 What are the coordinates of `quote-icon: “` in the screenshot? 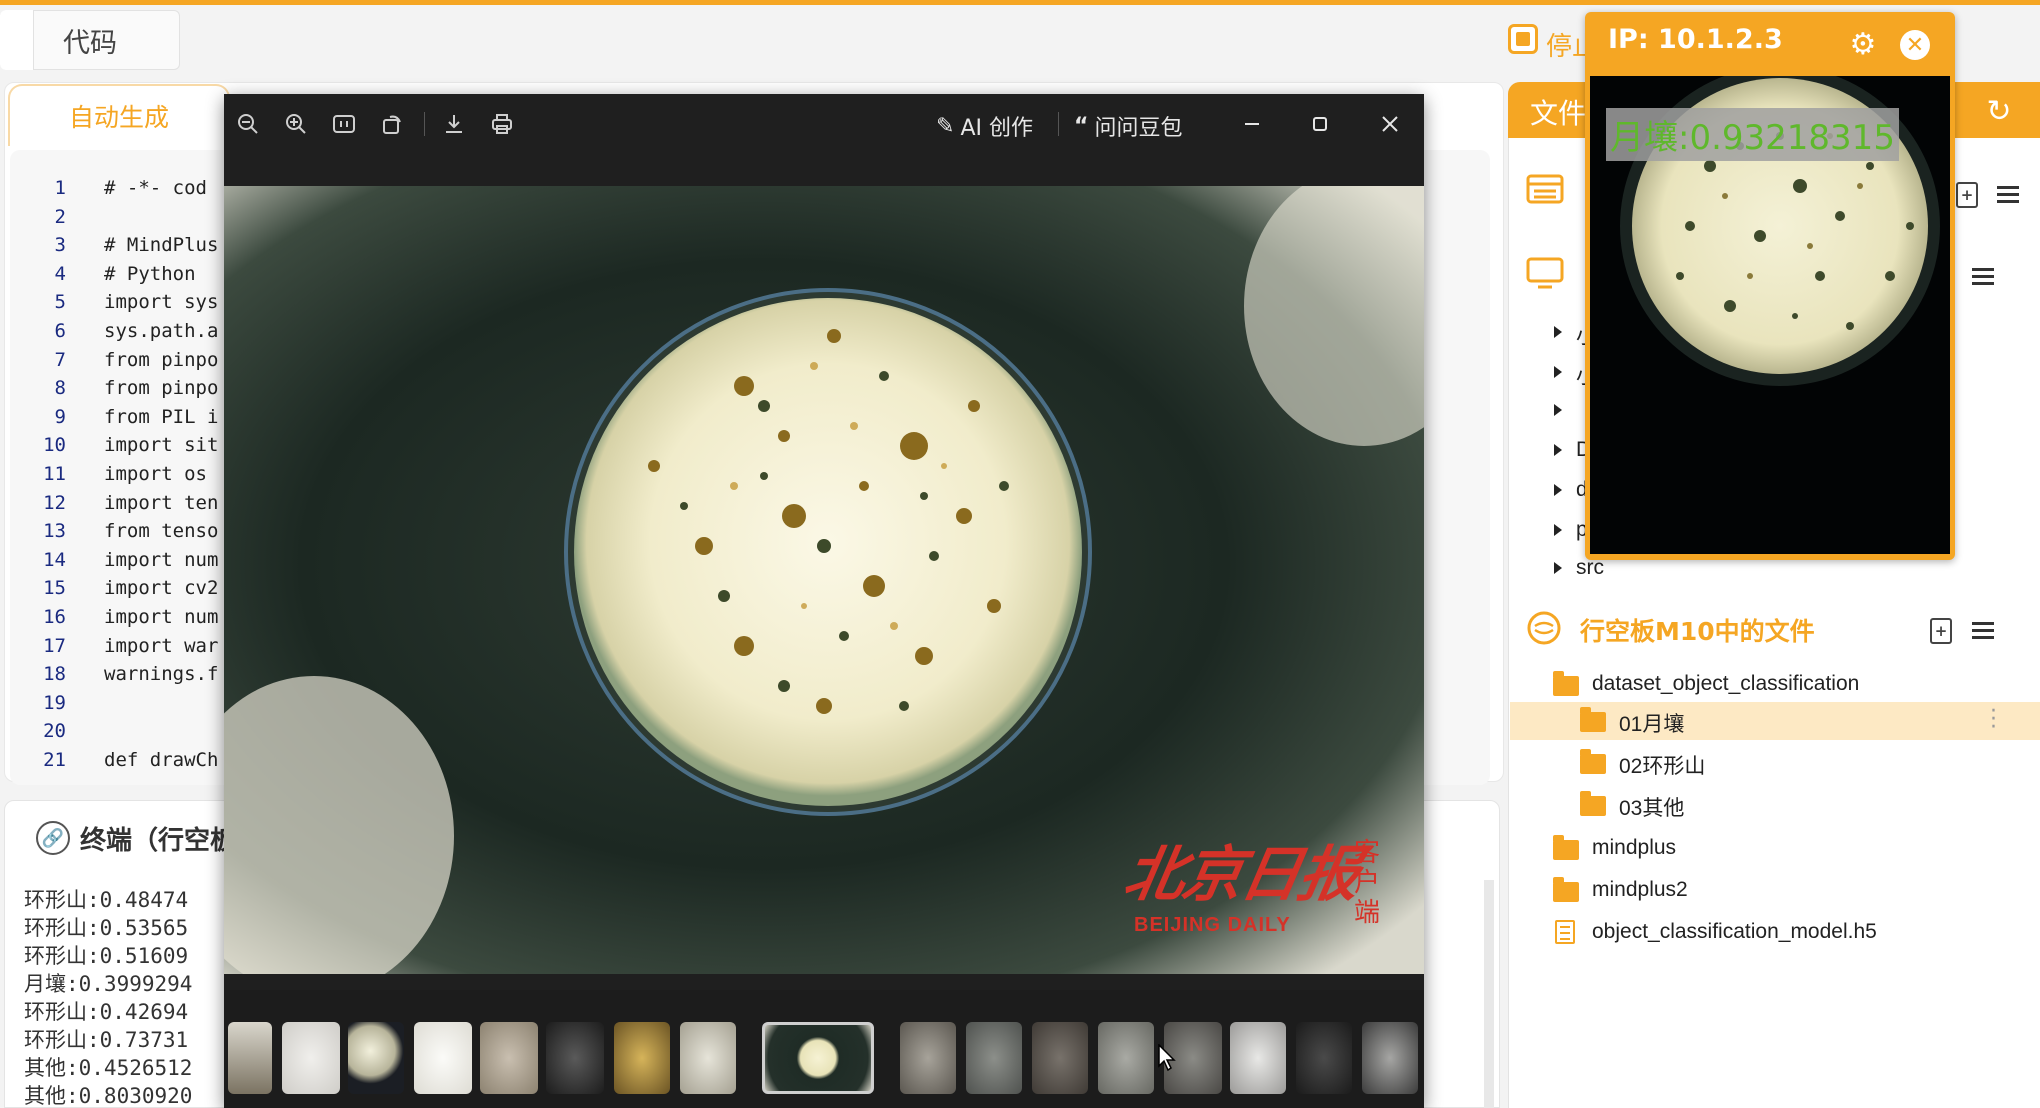 It's located at (1081, 126).